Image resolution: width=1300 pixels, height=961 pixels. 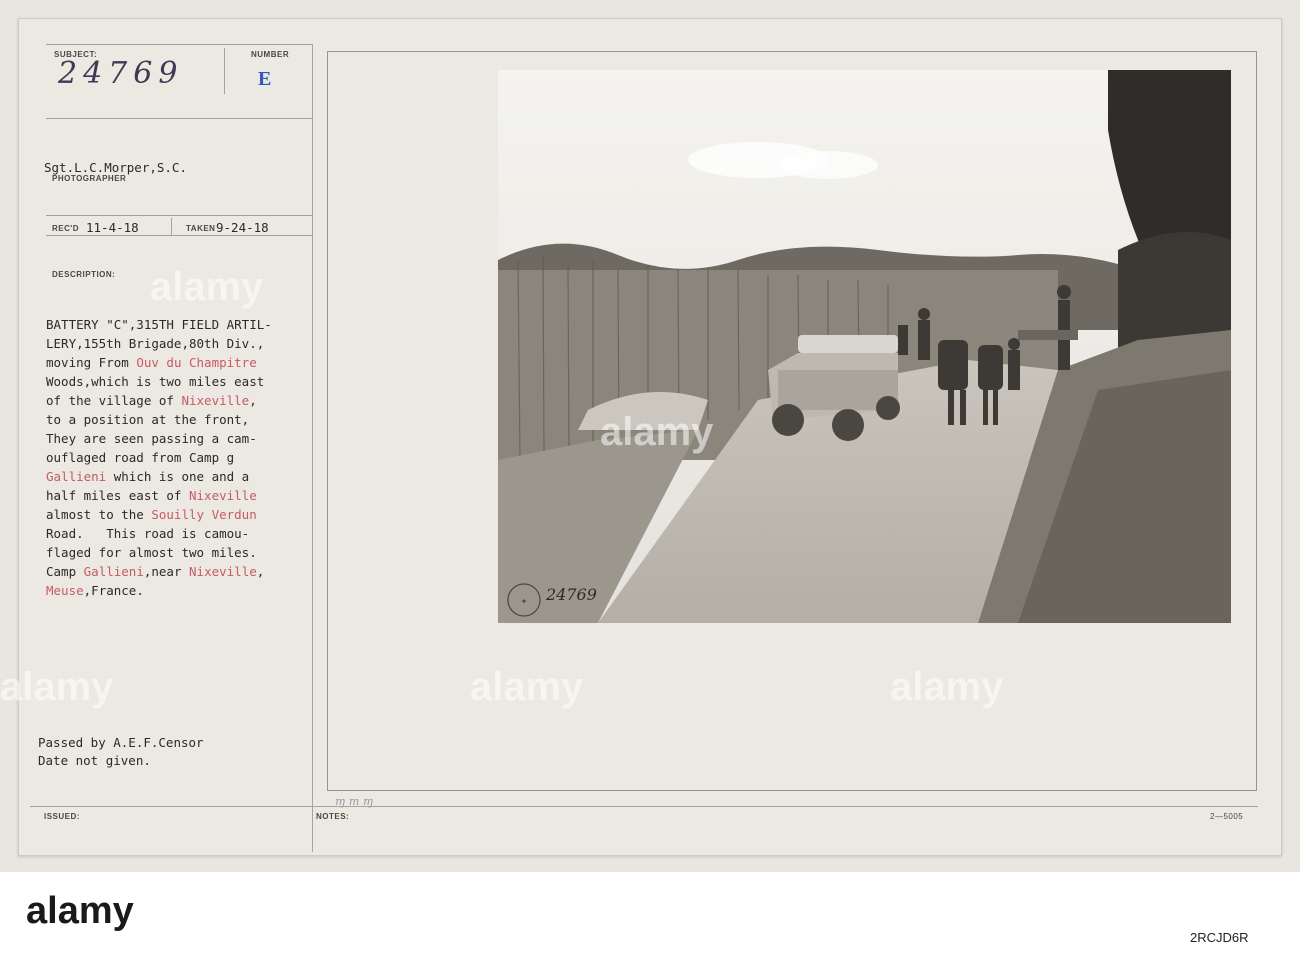 What do you see at coordinates (151, 495) in the screenshot?
I see `description-line: half miles east of Nixeville` at bounding box center [151, 495].